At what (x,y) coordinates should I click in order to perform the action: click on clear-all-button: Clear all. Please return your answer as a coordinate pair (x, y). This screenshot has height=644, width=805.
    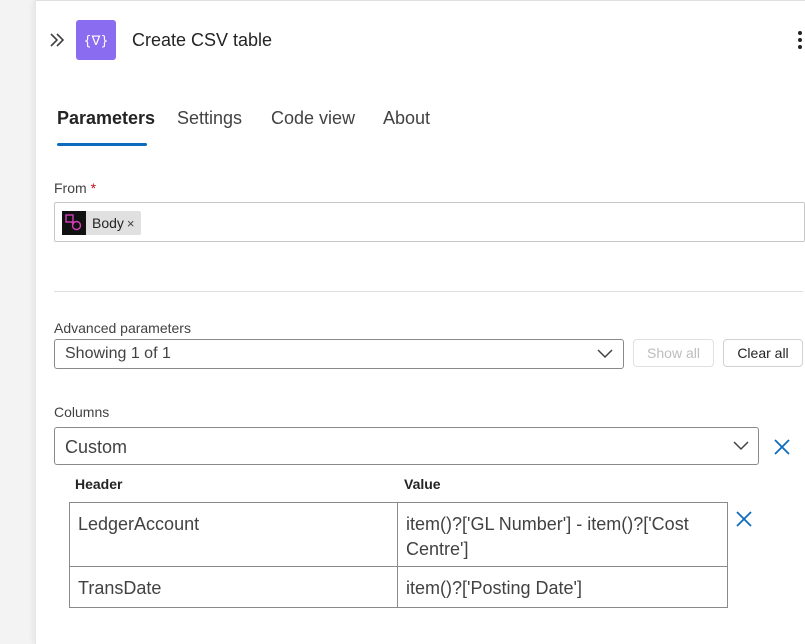
    Looking at the image, I should click on (763, 353).